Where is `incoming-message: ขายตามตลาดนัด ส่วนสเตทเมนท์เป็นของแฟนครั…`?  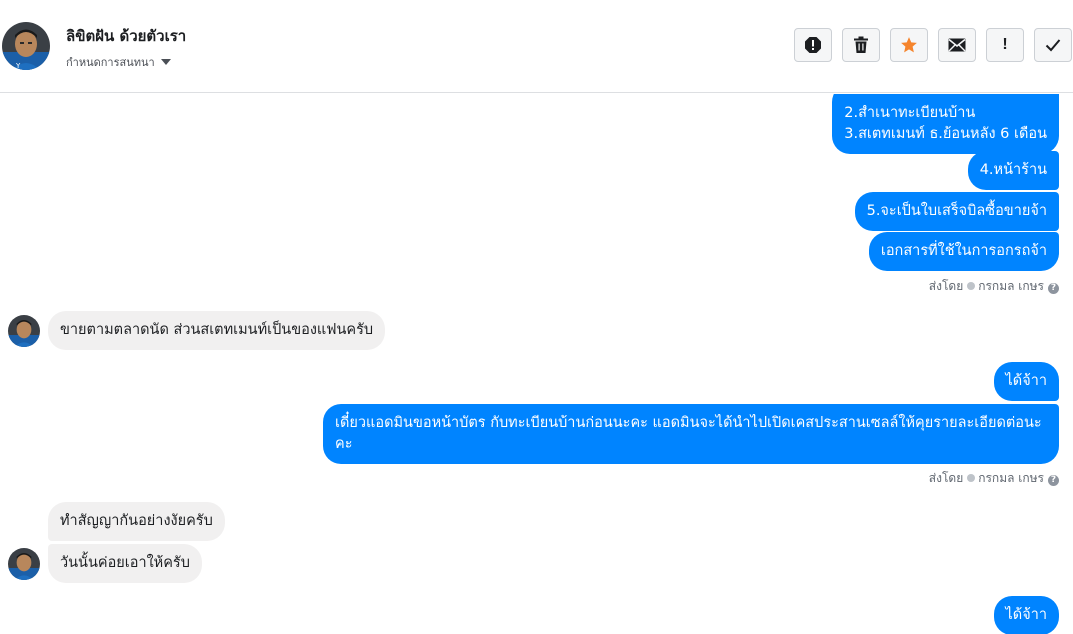 incoming-message: ขายตามตลาดนัด ส่วนสเตทเมนท์เป็นของแฟนครั… is located at coordinates (217, 330).